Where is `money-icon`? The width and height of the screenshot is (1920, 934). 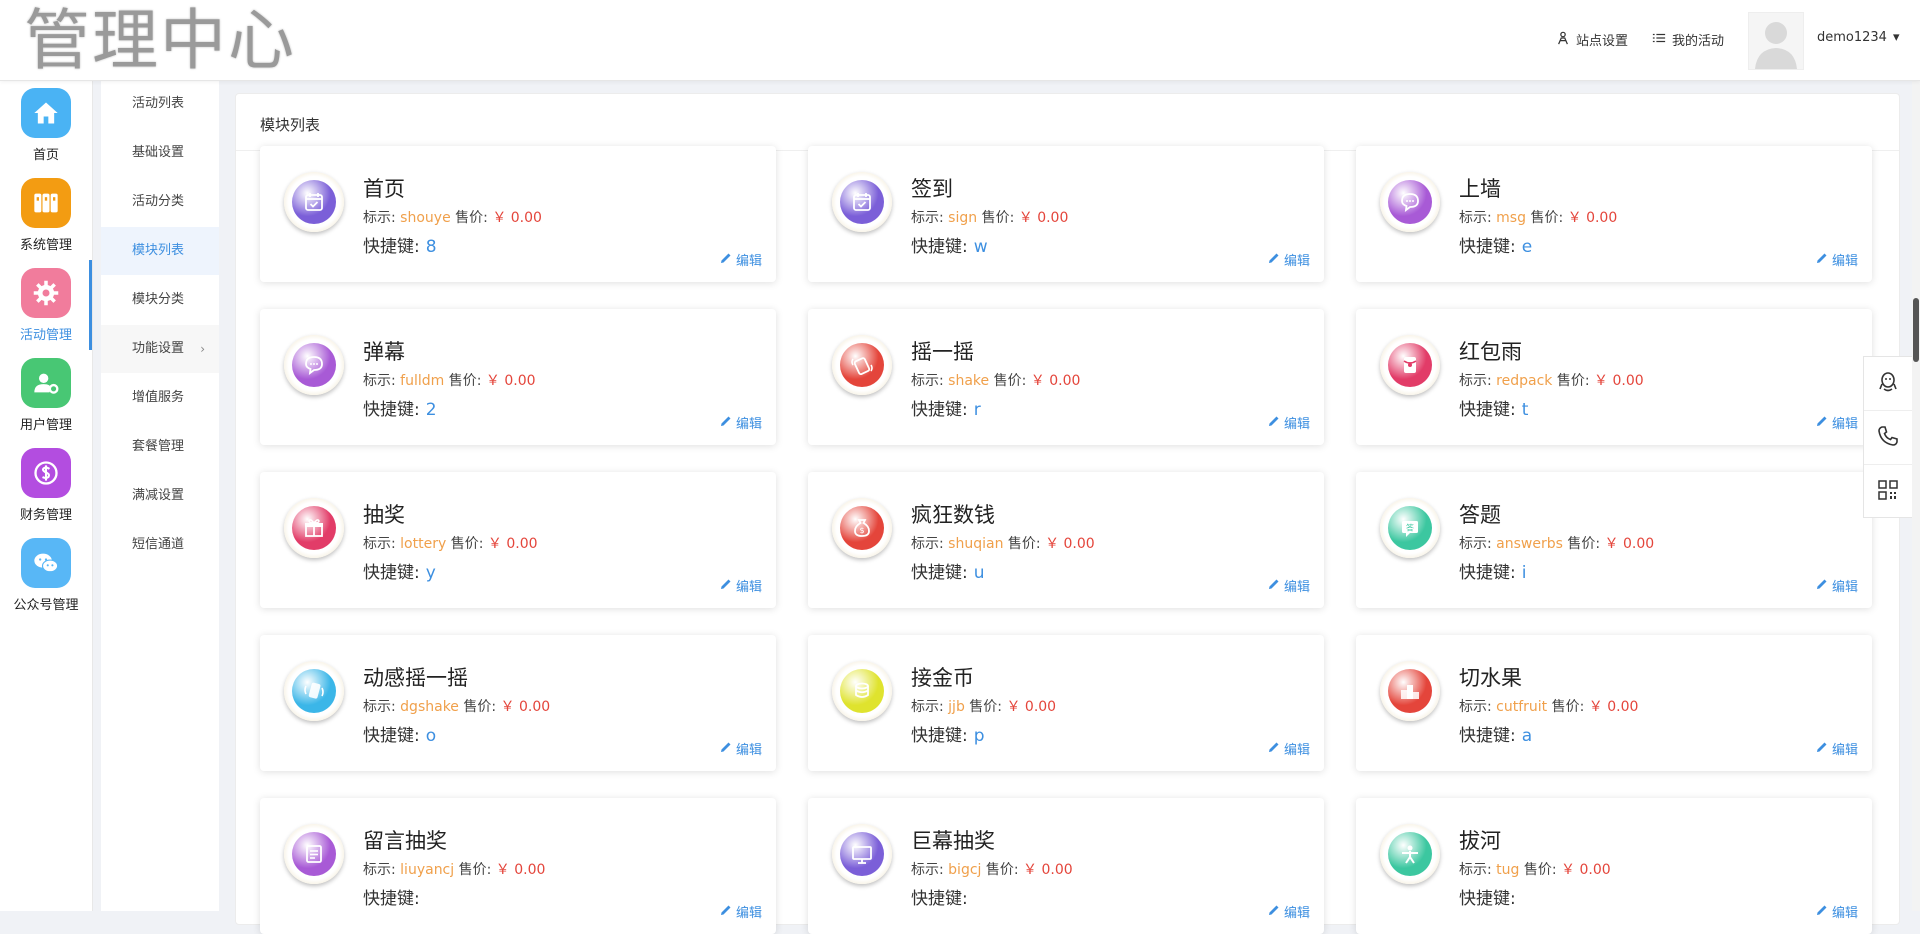
money-icon is located at coordinates (46, 473).